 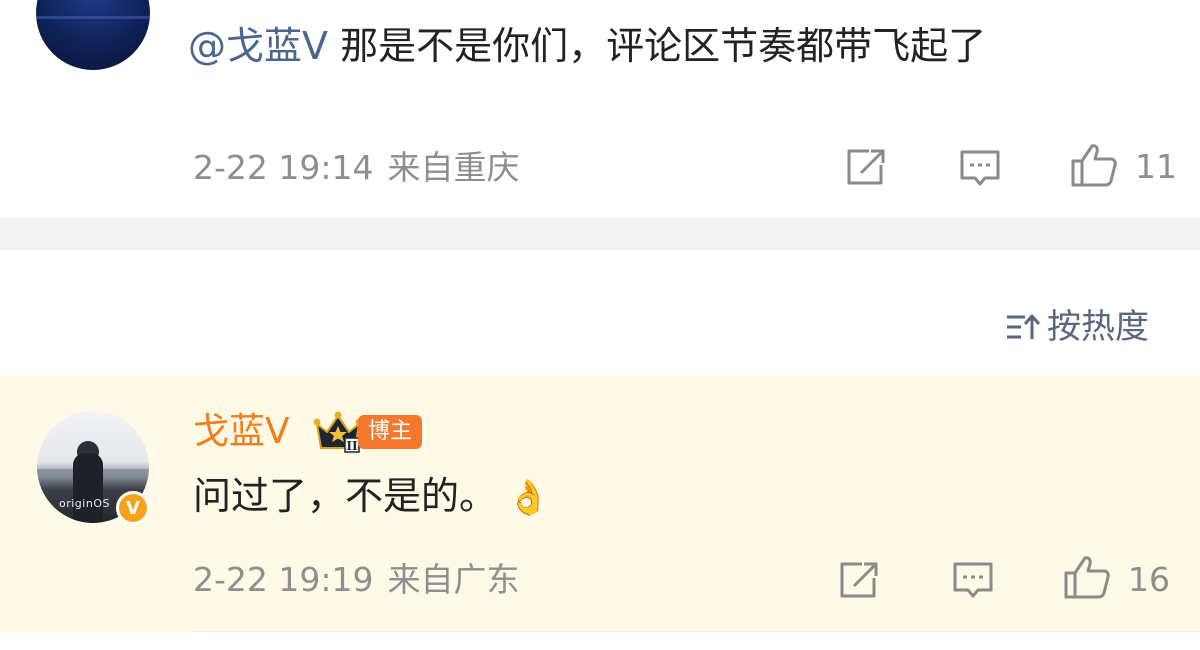 What do you see at coordinates (283, 167) in the screenshot?
I see `comment-time: 2-22 19:14` at bounding box center [283, 167].